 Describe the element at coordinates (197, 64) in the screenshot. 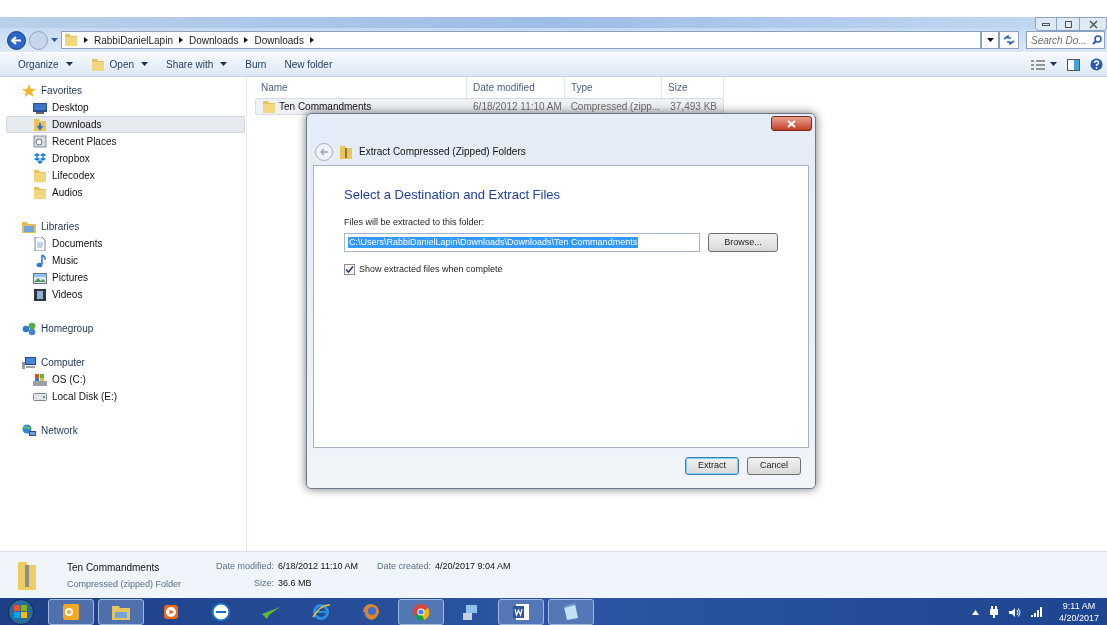

I see `toolbar-button: Share with` at that location.